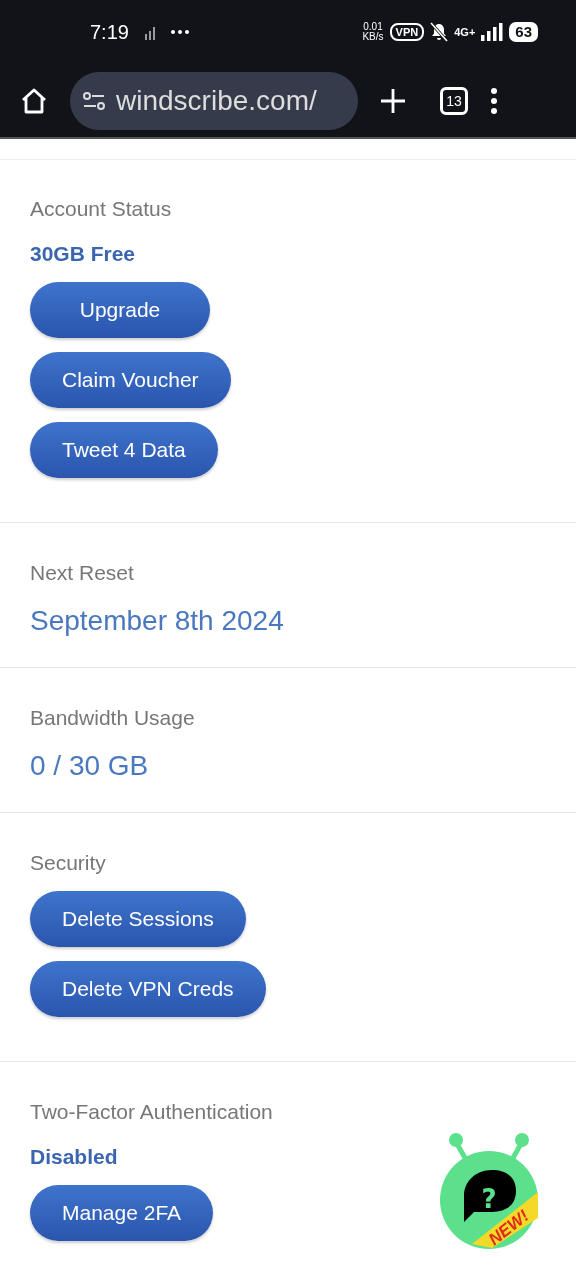 This screenshot has height=1280, width=576. What do you see at coordinates (214, 100) in the screenshot?
I see `address-bar: windscribe.com/` at bounding box center [214, 100].